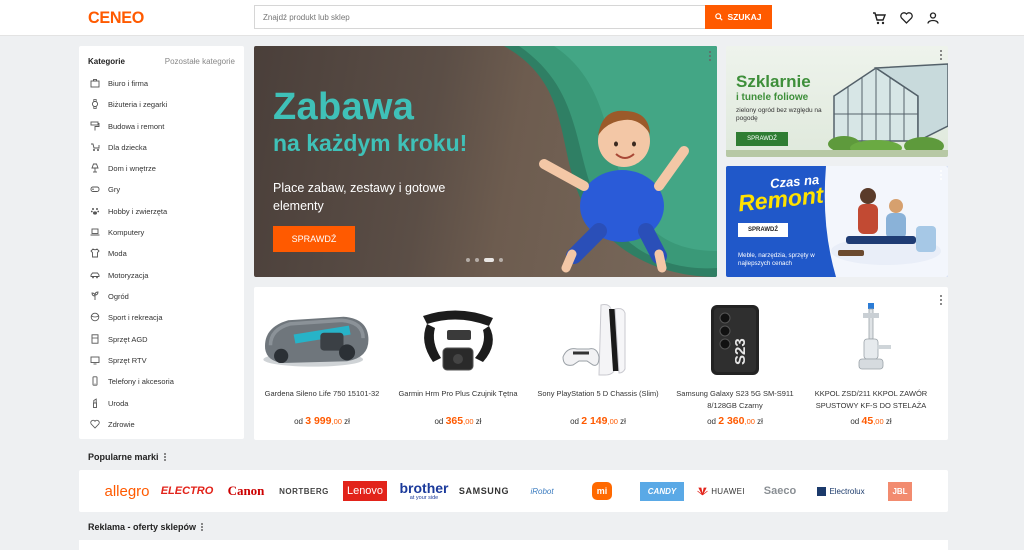  What do you see at coordinates (740, 351) in the screenshot?
I see `svg-text: S23` at bounding box center [740, 351].